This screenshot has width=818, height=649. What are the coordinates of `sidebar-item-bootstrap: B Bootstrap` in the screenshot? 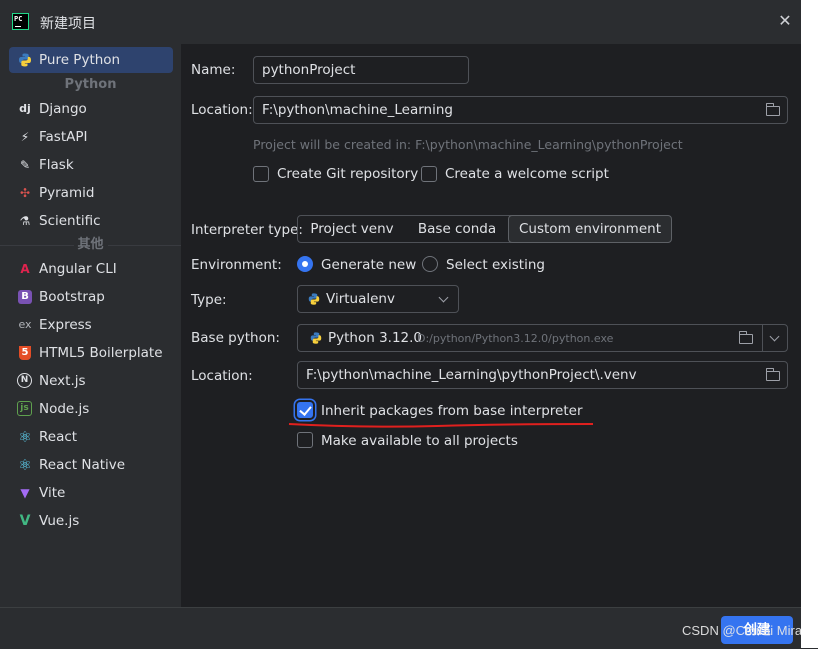 It's located at (91, 297).